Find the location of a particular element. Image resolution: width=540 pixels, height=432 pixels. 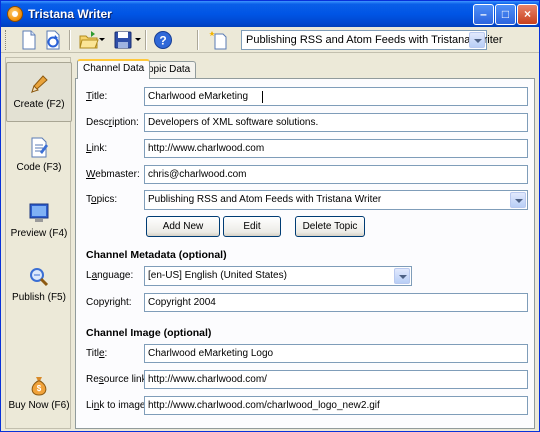

delete-topic-button: Delete Topic is located at coordinates (330, 226).